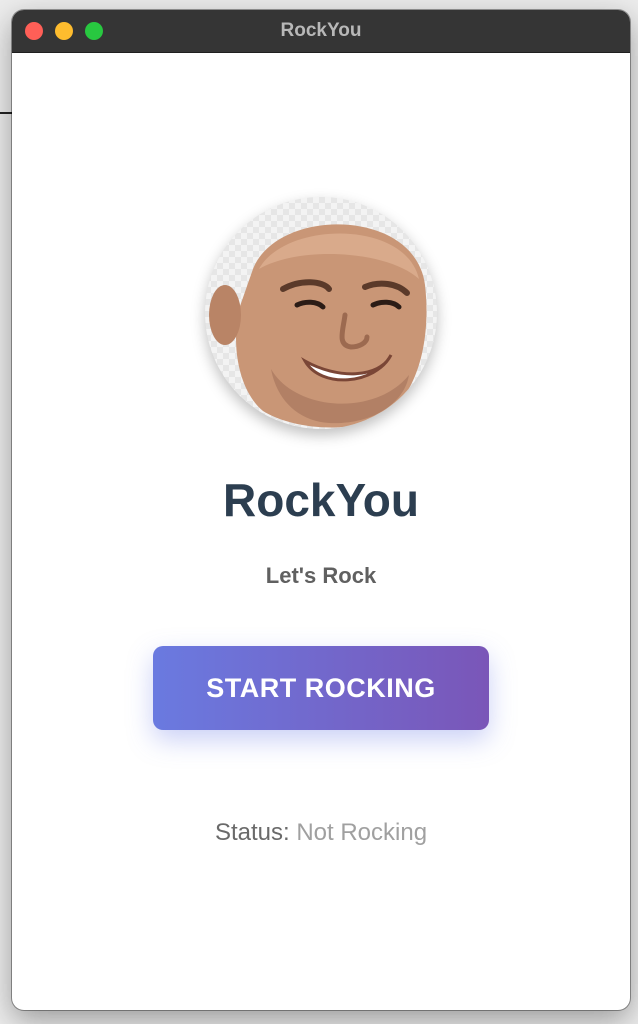 The height and width of the screenshot is (1024, 638). I want to click on avatar, so click(321, 313).